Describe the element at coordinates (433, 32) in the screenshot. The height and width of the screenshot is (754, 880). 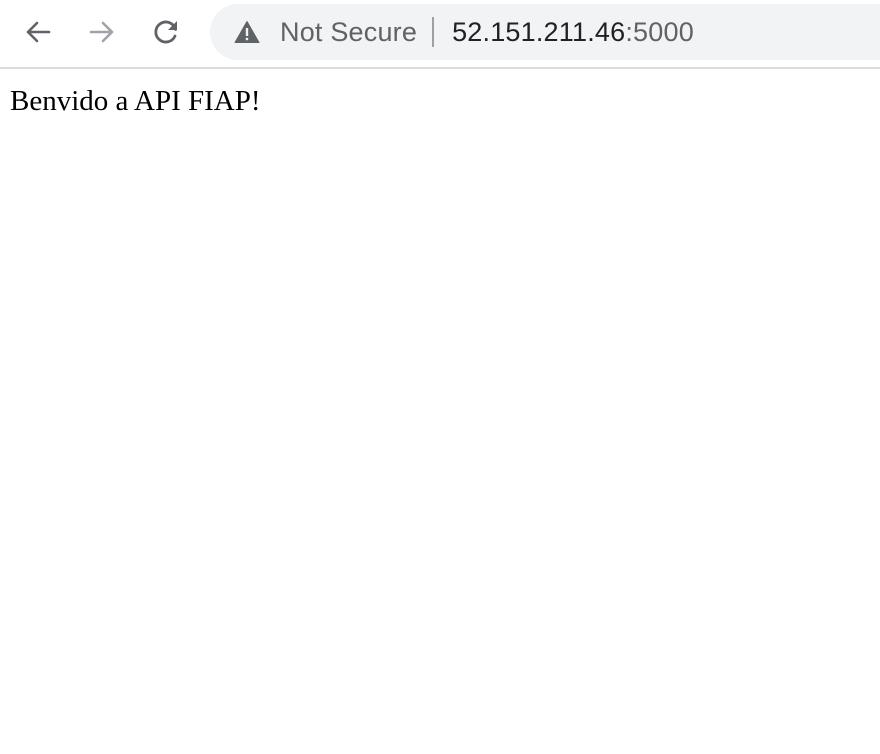
I see `omnibox-separator` at that location.